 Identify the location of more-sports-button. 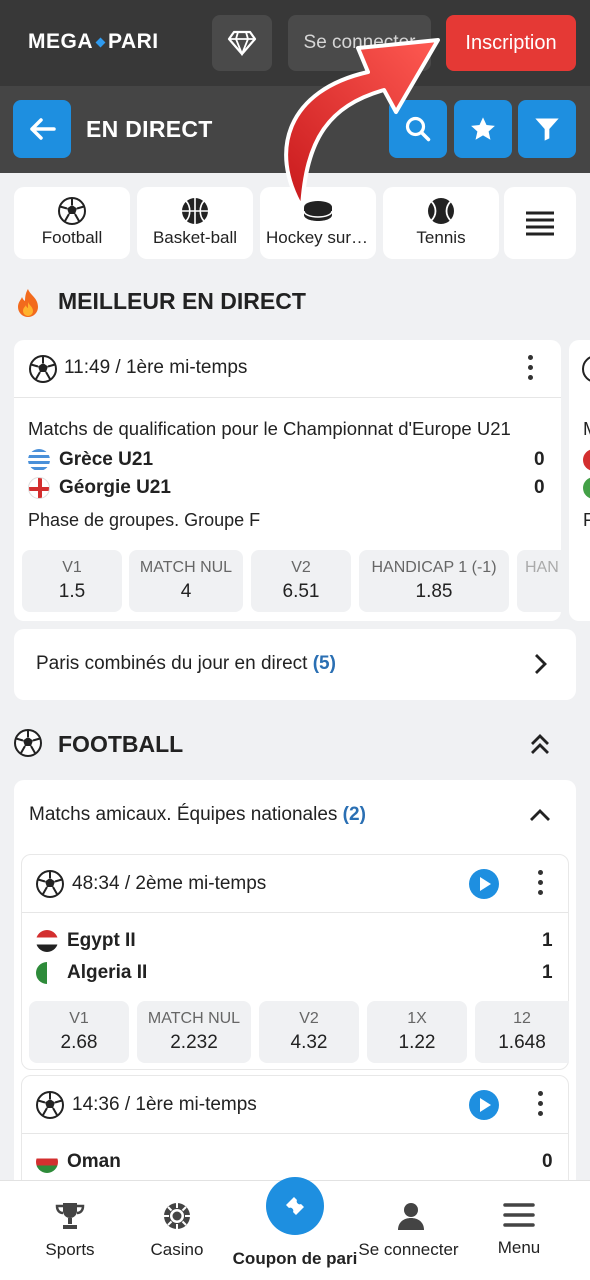
(540, 223).